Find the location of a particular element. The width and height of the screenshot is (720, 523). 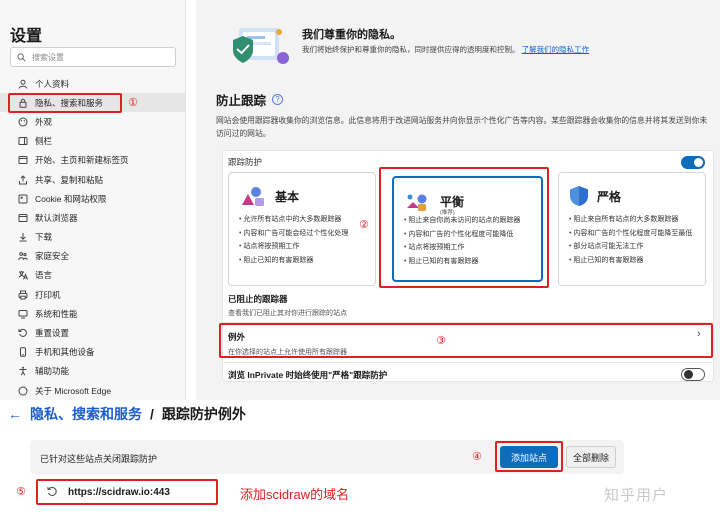

privacy-illustration-icon is located at coordinates (261, 46).